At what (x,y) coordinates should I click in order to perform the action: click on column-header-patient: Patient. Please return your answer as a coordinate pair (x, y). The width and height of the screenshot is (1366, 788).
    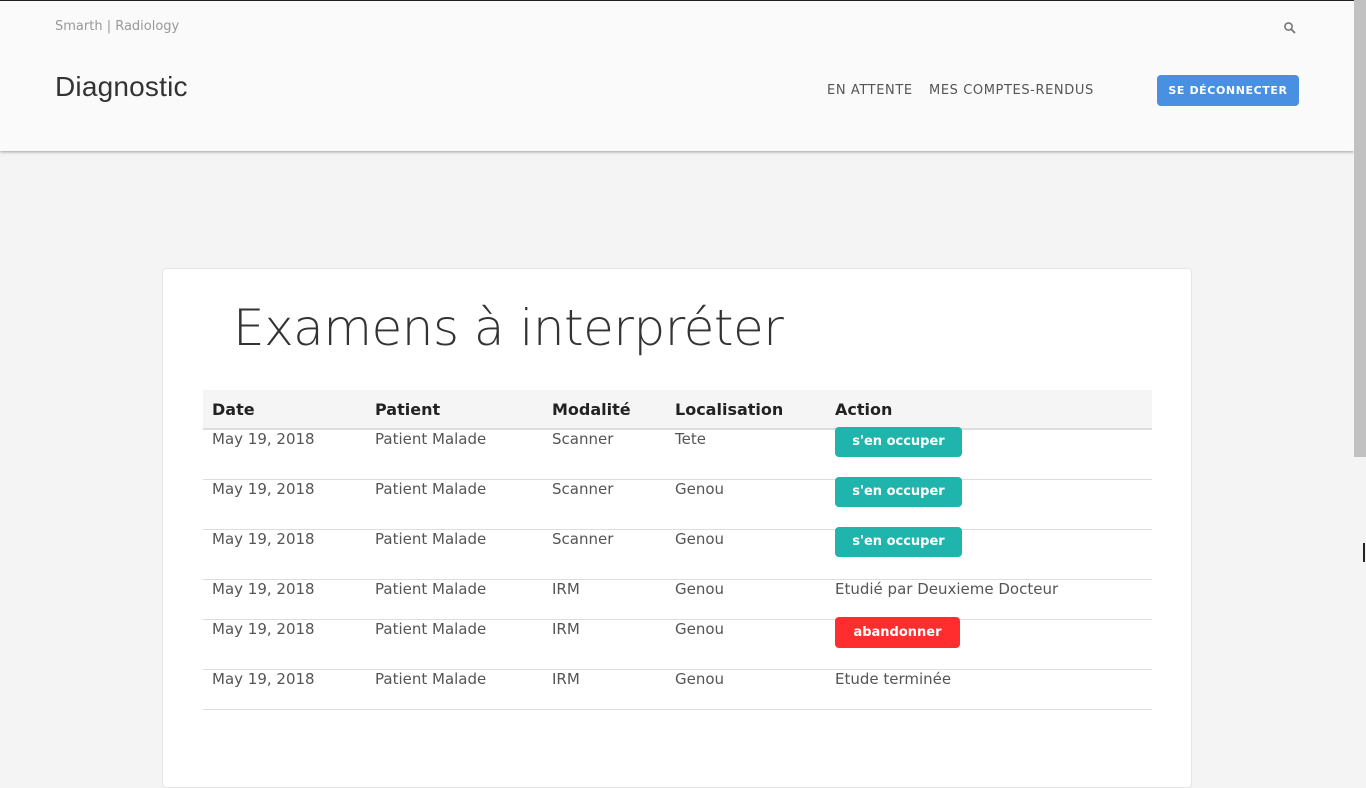
    Looking at the image, I should click on (454, 410).